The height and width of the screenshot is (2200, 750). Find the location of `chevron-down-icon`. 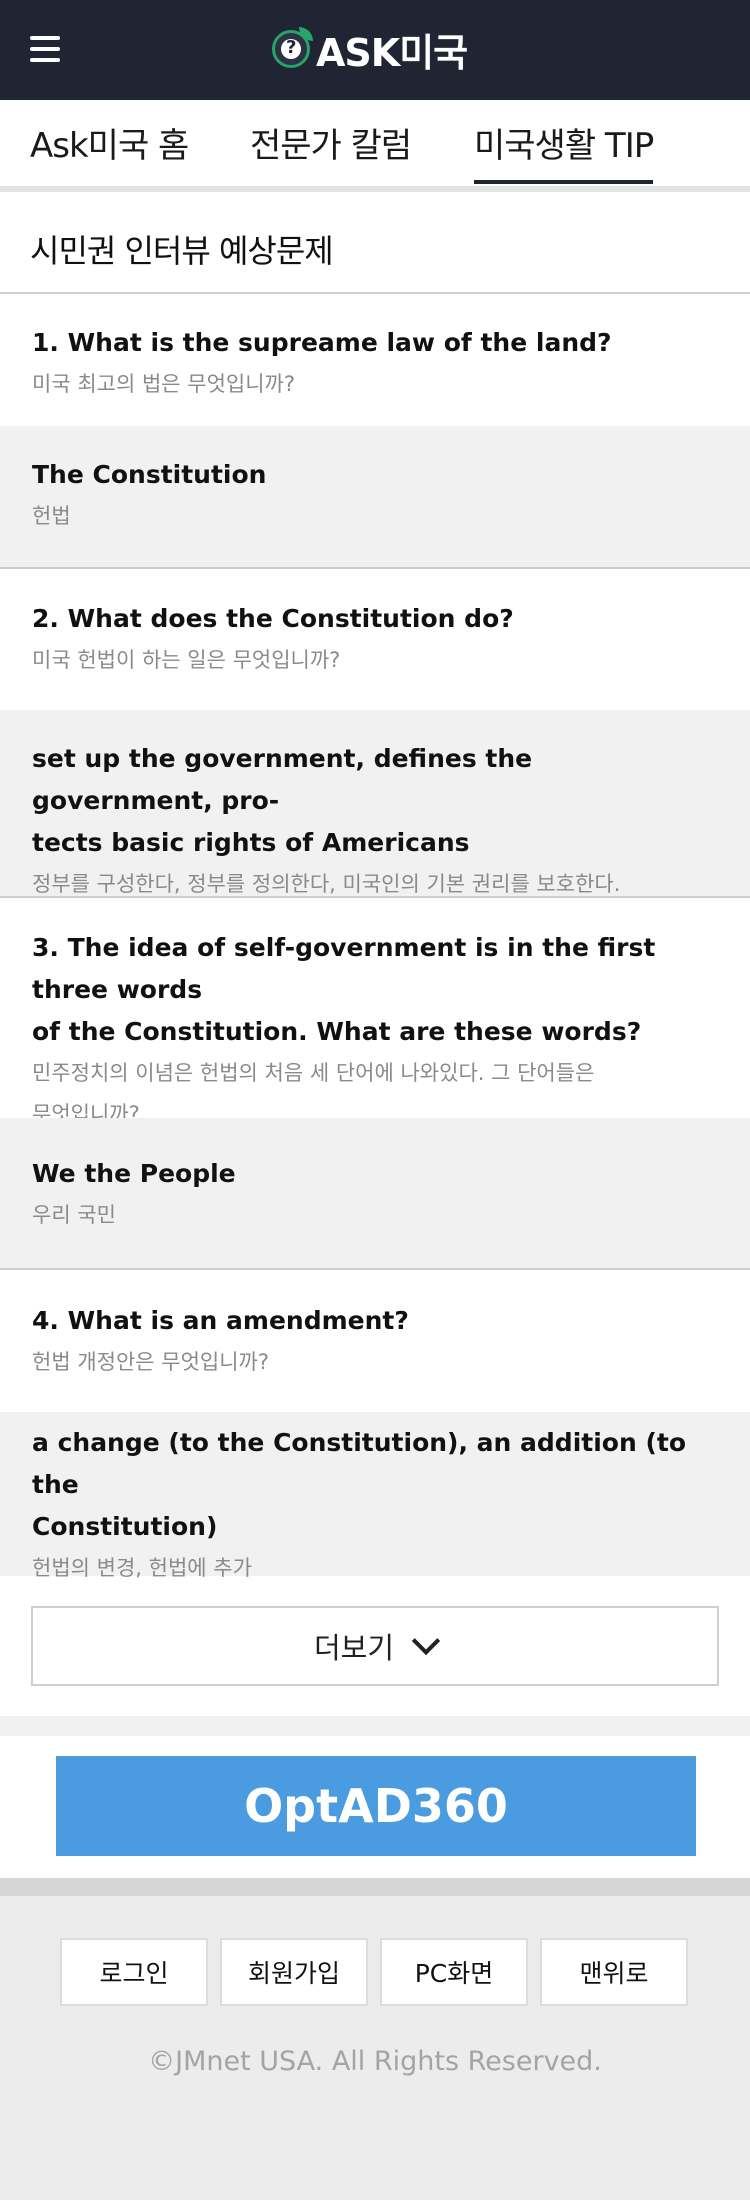

chevron-down-icon is located at coordinates (426, 1641).